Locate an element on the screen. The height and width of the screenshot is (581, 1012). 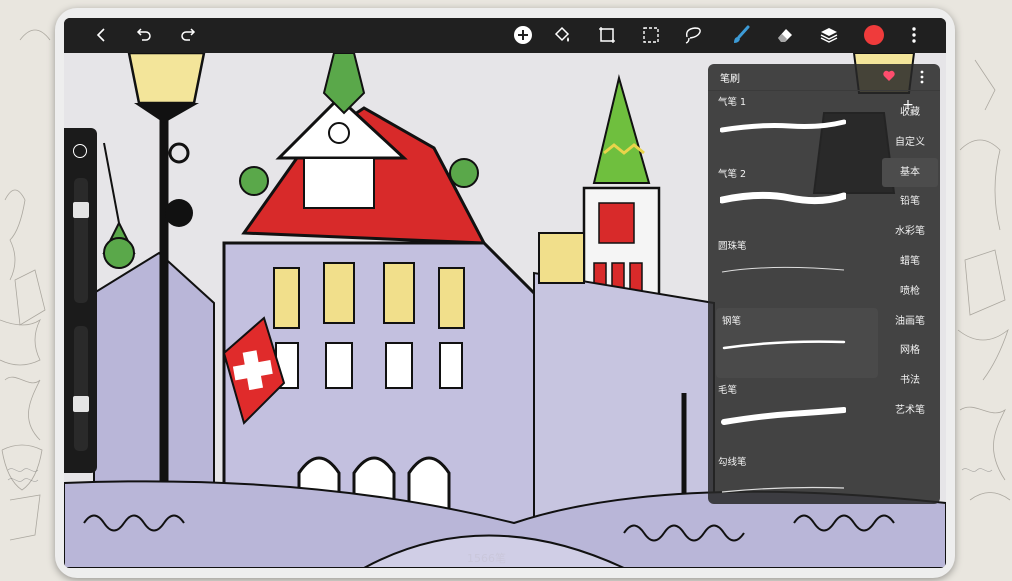
undo-icon is located at coordinates (144, 35).